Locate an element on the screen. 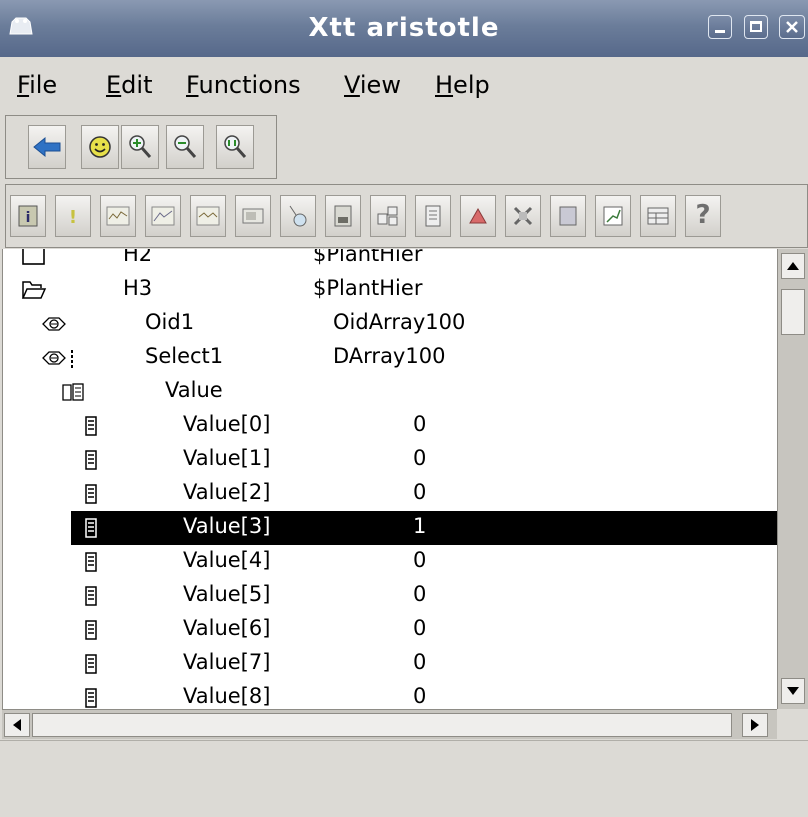  arrow-up-icon is located at coordinates (793, 266).